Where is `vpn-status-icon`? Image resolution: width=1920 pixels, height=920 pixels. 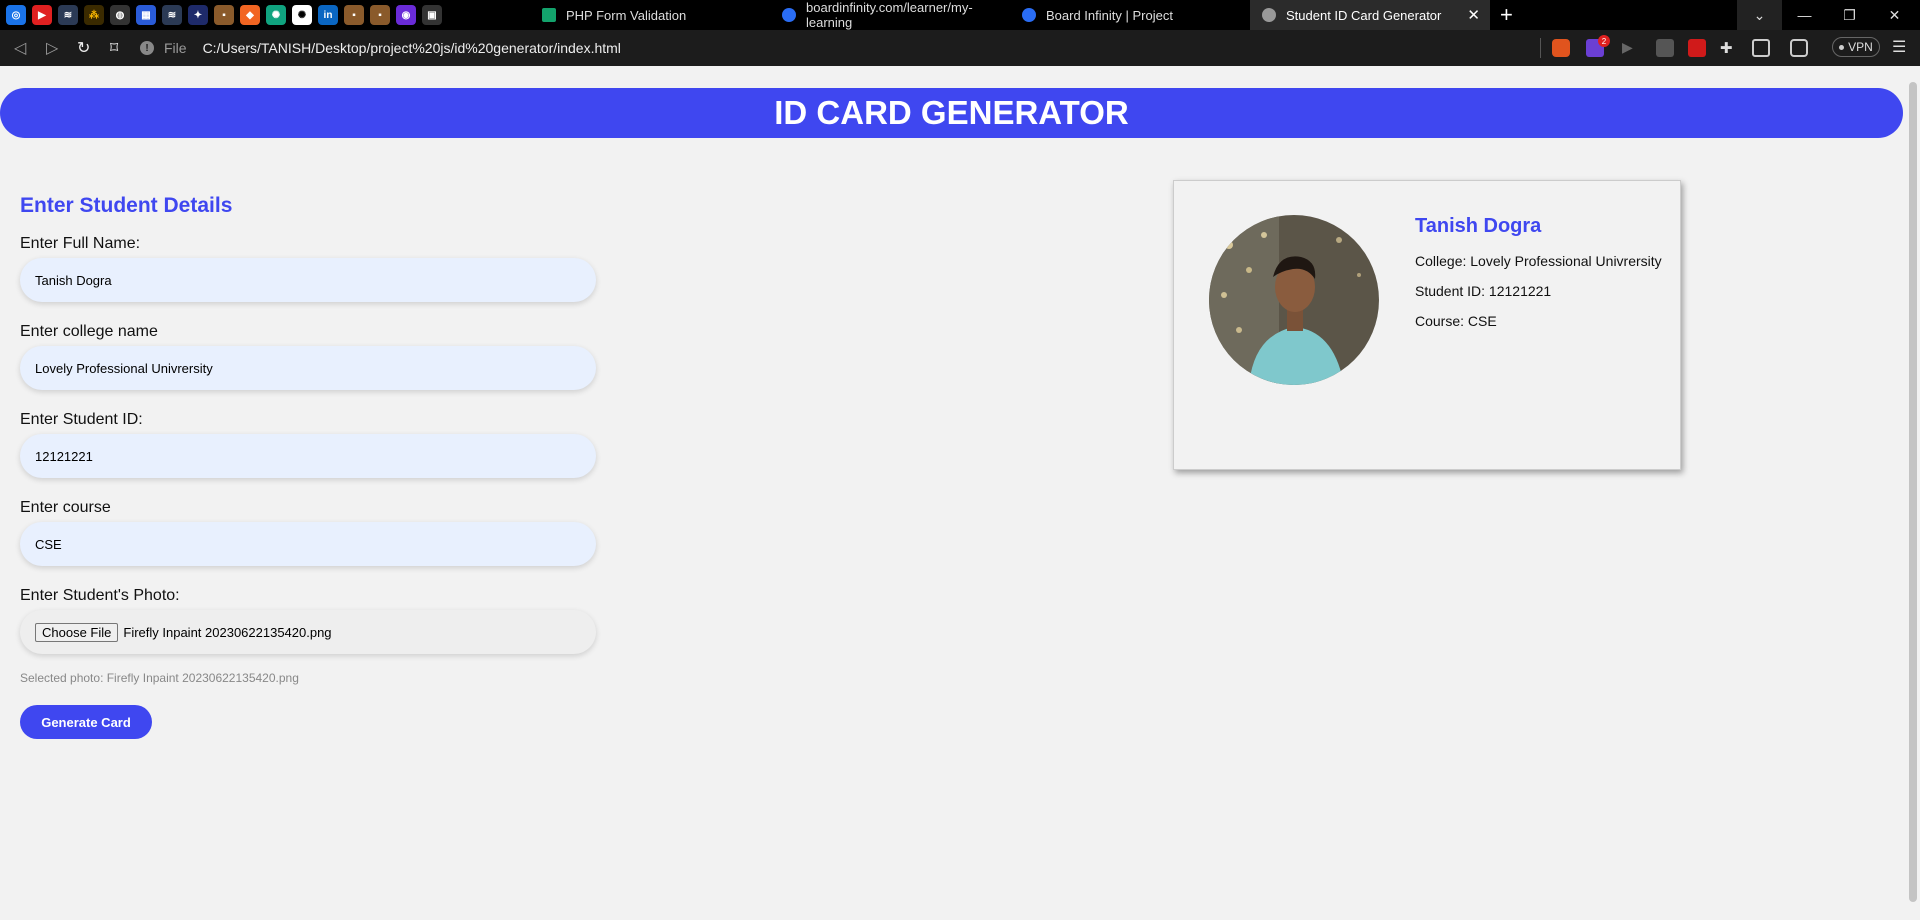
vpn-status-icon is located at coordinates (1842, 47).